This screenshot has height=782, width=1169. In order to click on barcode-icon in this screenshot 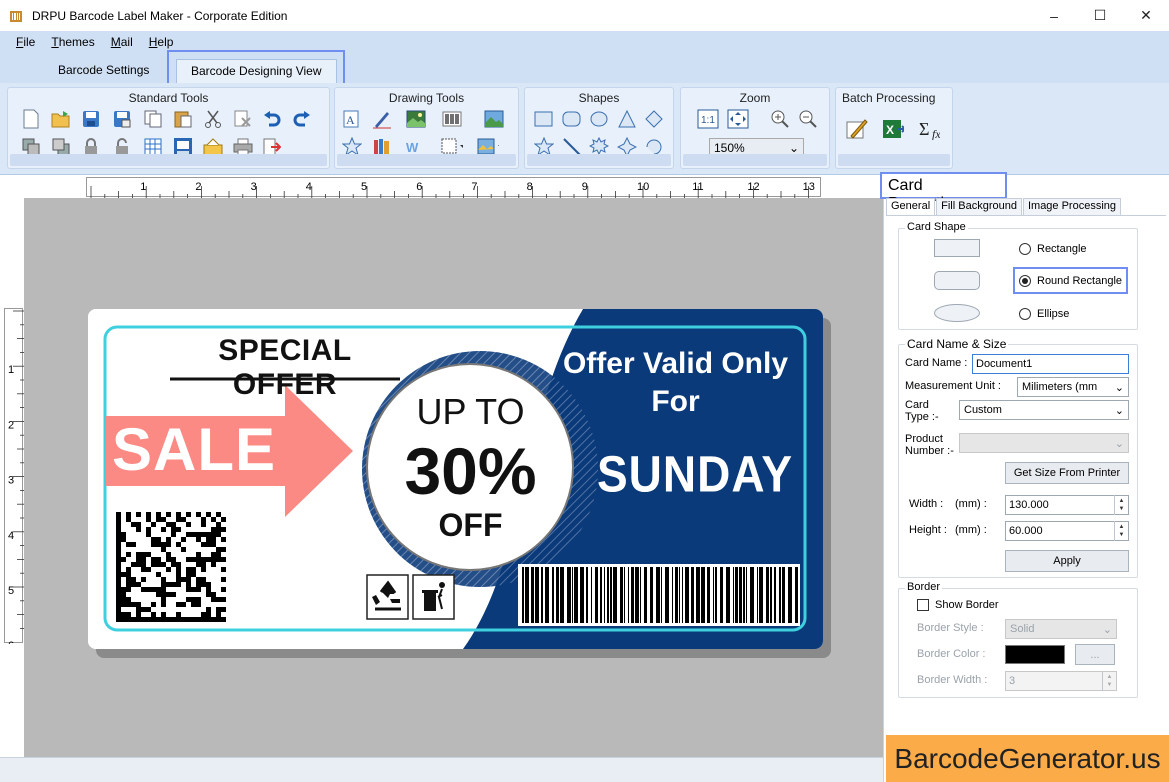, I will do `click(452, 119)`.